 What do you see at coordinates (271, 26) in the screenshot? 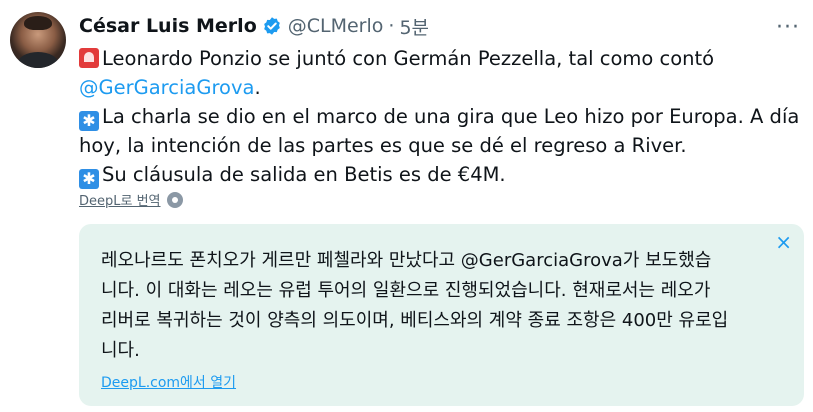
I see `verified-badge-icon` at bounding box center [271, 26].